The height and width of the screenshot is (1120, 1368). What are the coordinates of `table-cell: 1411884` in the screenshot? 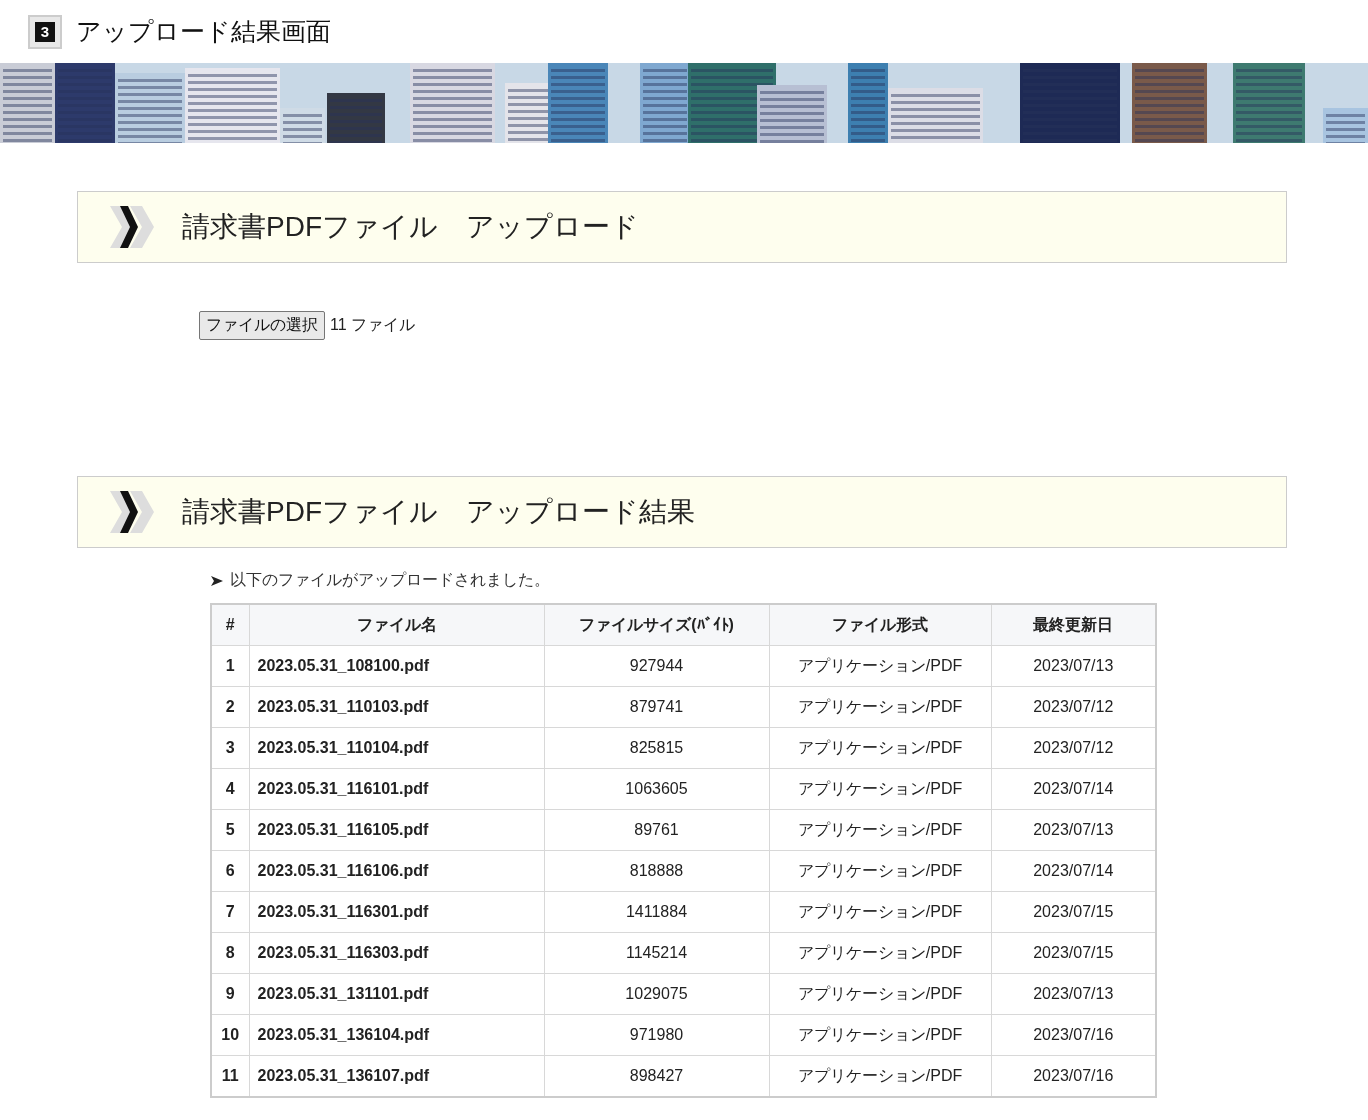 It's located at (656, 912).